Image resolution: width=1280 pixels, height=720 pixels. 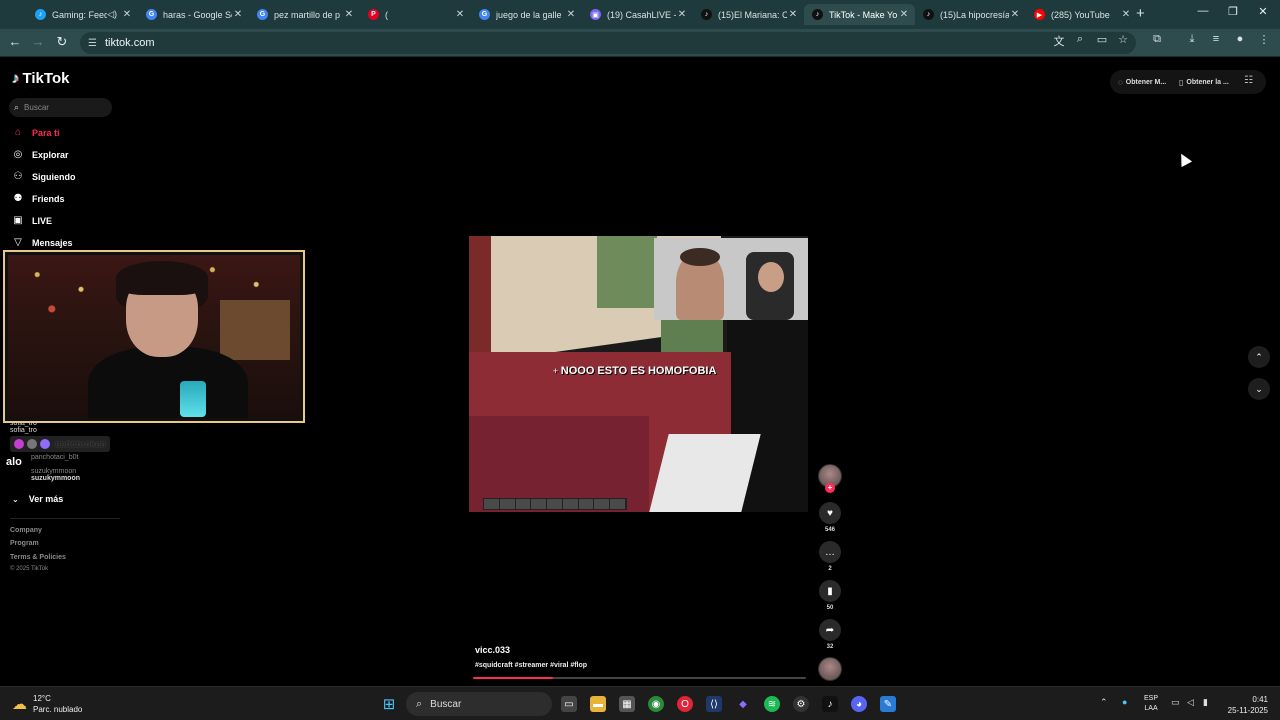 I want to click on see-more-button: ⌄ Ver más, so click(x=37, y=499).